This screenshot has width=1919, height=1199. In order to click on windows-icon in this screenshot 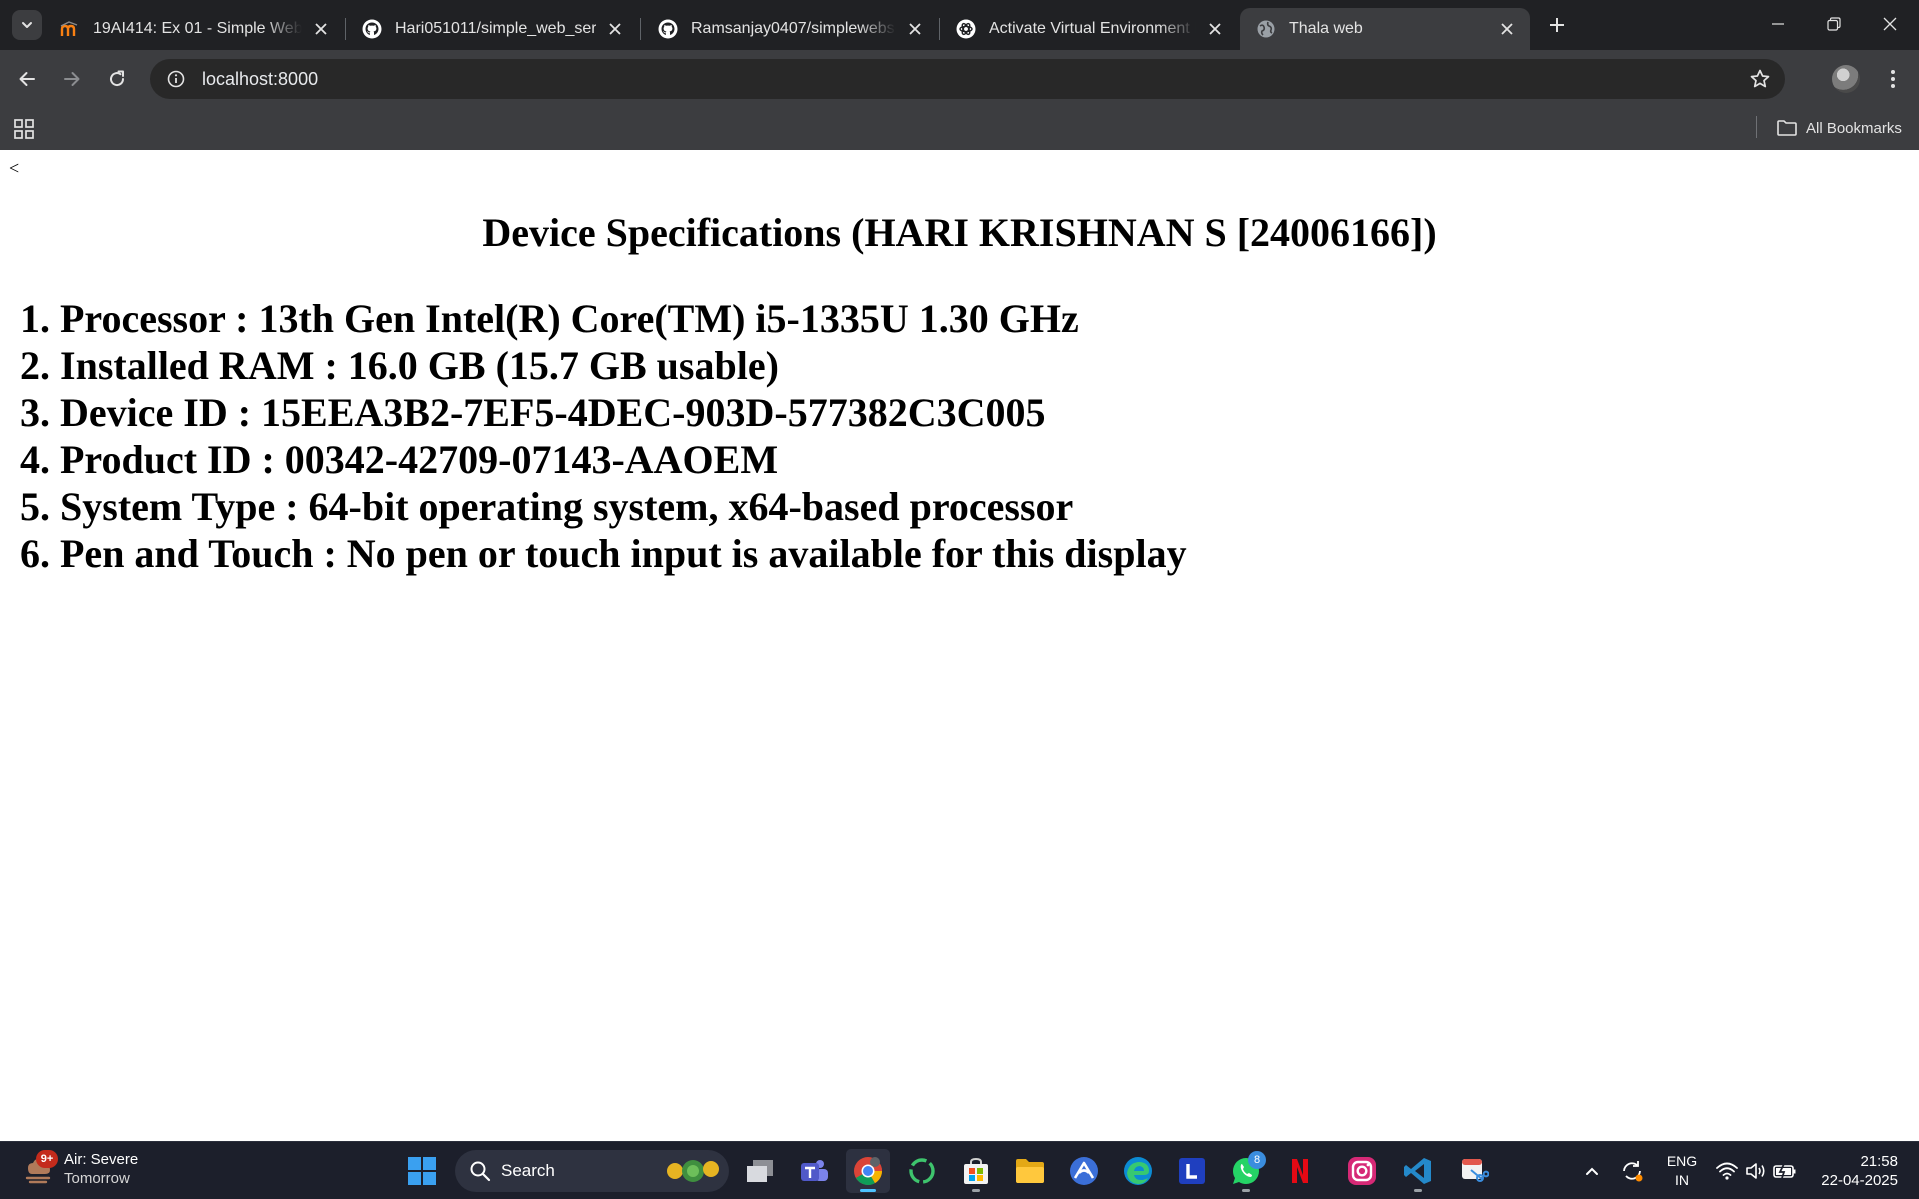, I will do `click(422, 1171)`.